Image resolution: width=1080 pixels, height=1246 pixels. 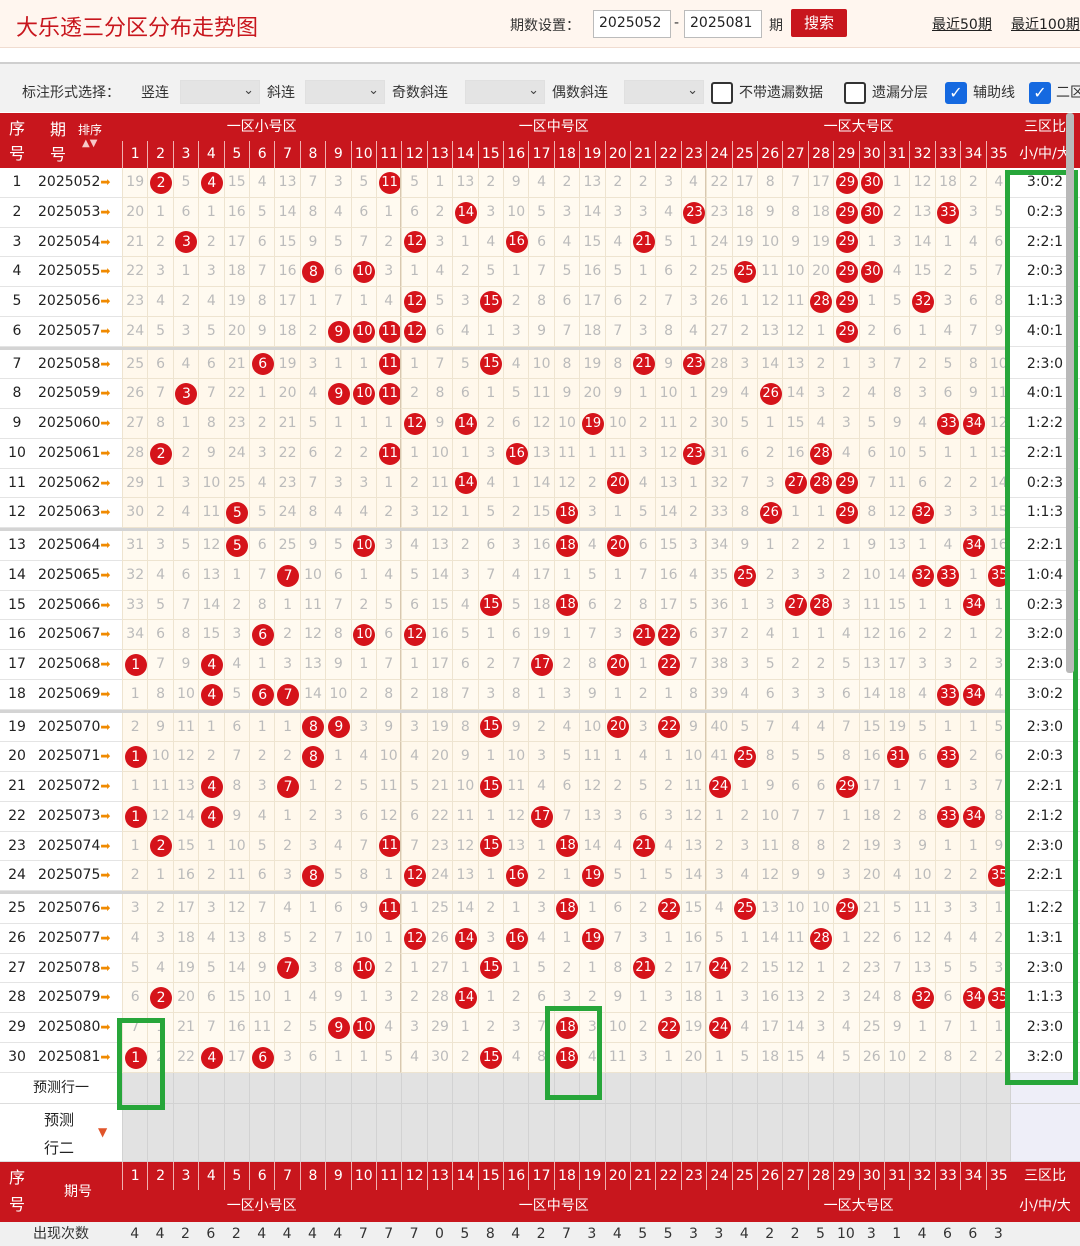 What do you see at coordinates (962, 24) in the screenshot?
I see `recent-50-link: 最近50期` at bounding box center [962, 24].